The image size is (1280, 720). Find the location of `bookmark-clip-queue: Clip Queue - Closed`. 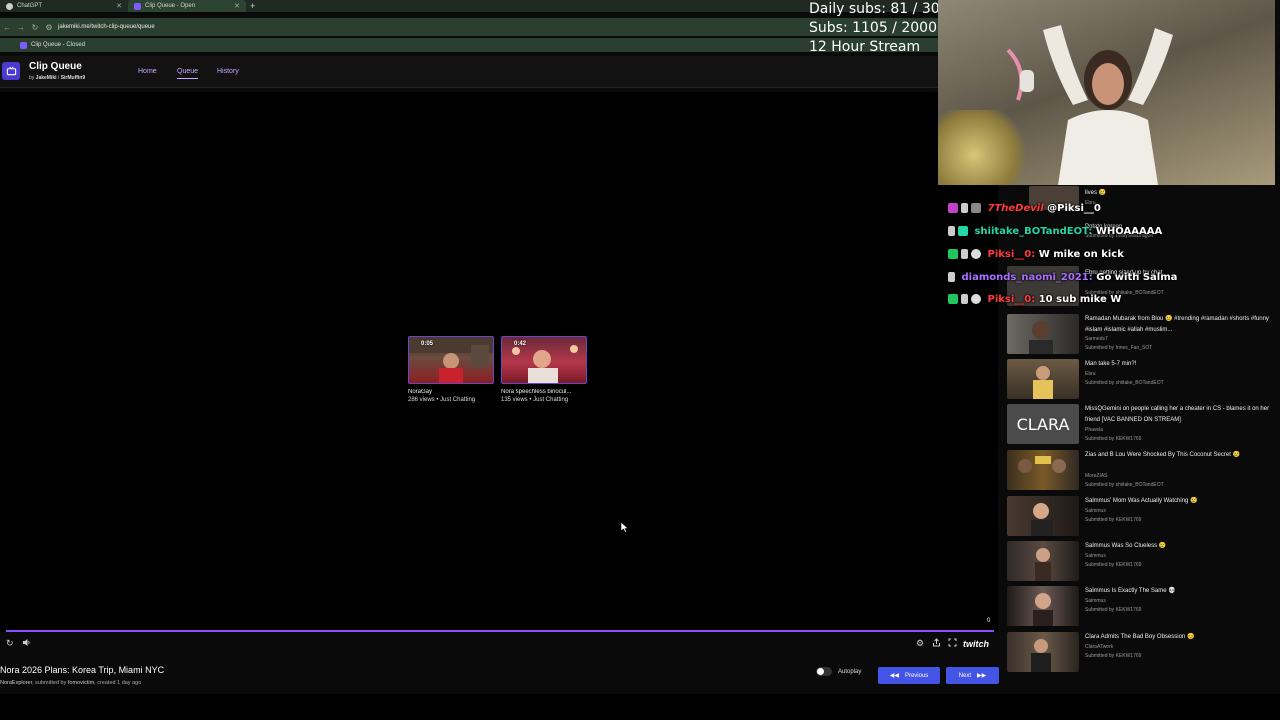

bookmark-clip-queue: Clip Queue - Closed is located at coordinates (58, 45).